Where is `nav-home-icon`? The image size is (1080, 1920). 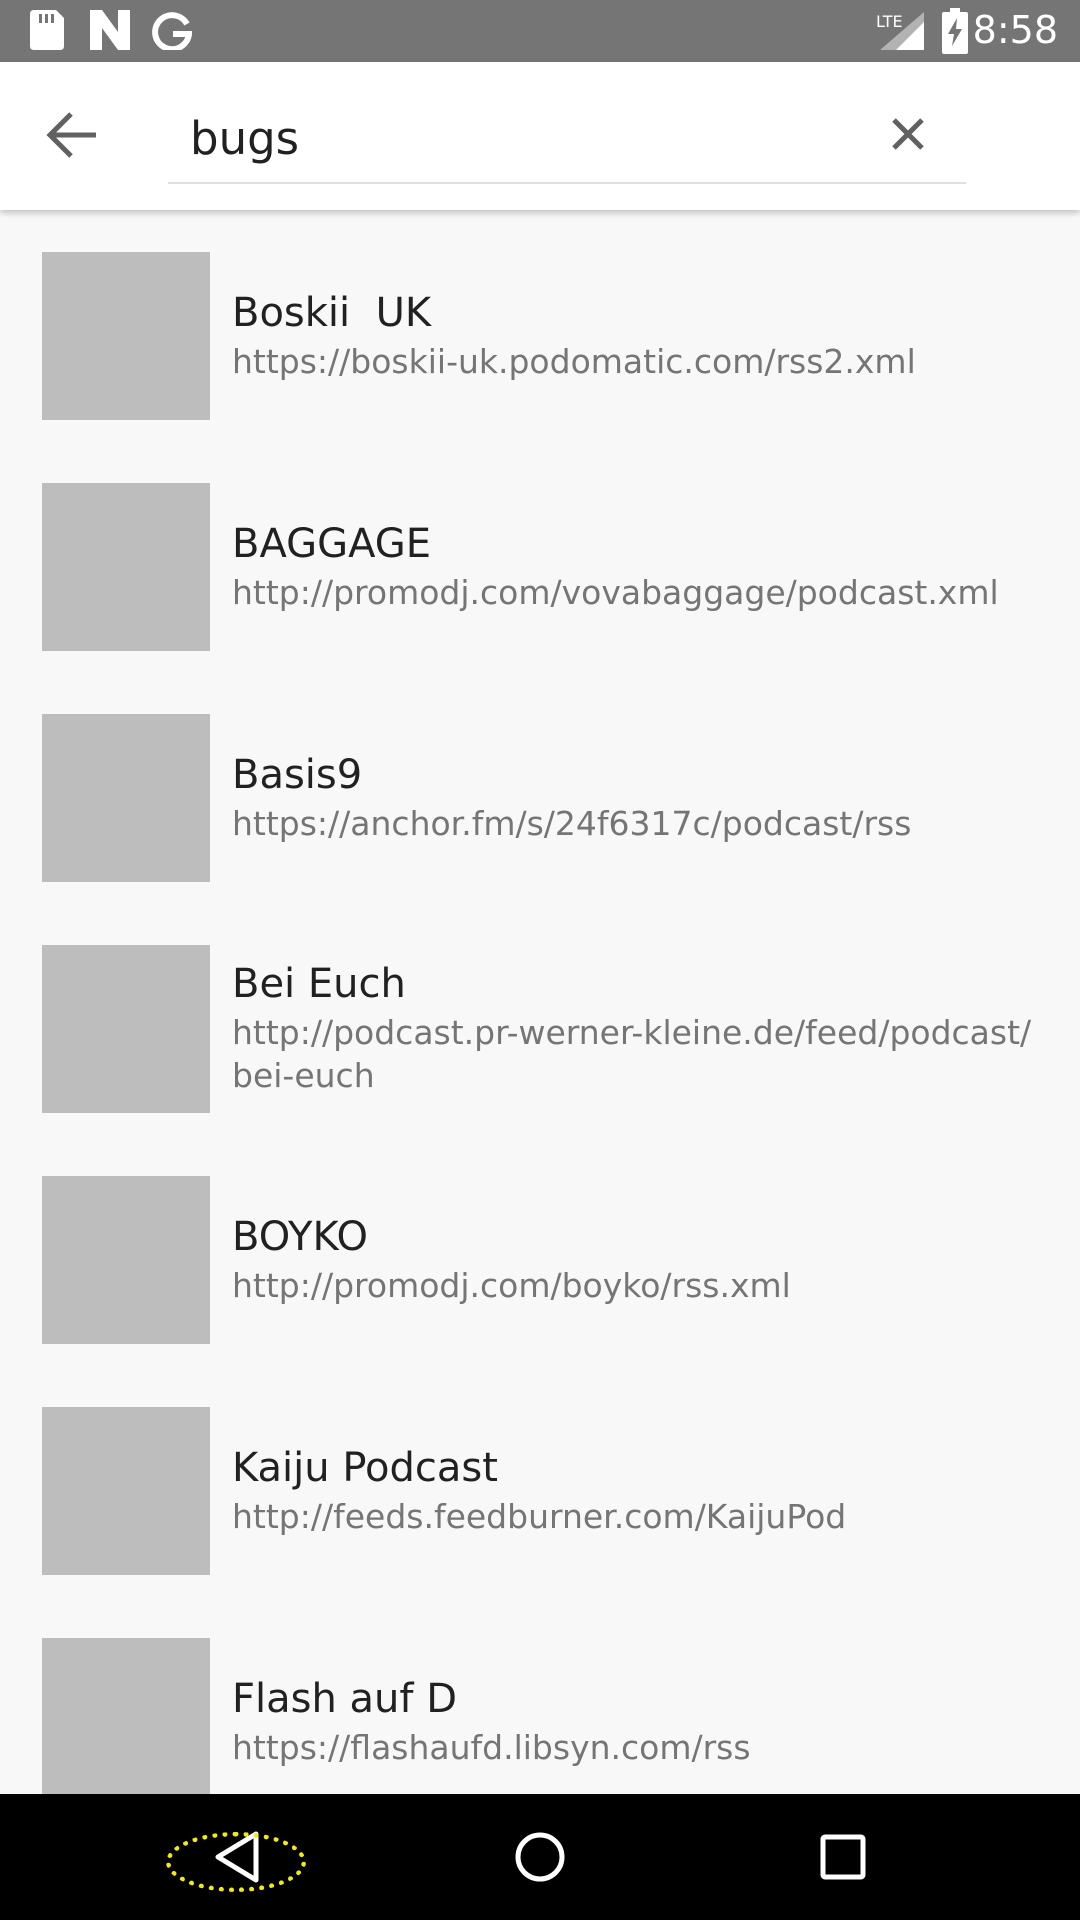 nav-home-icon is located at coordinates (540, 1857).